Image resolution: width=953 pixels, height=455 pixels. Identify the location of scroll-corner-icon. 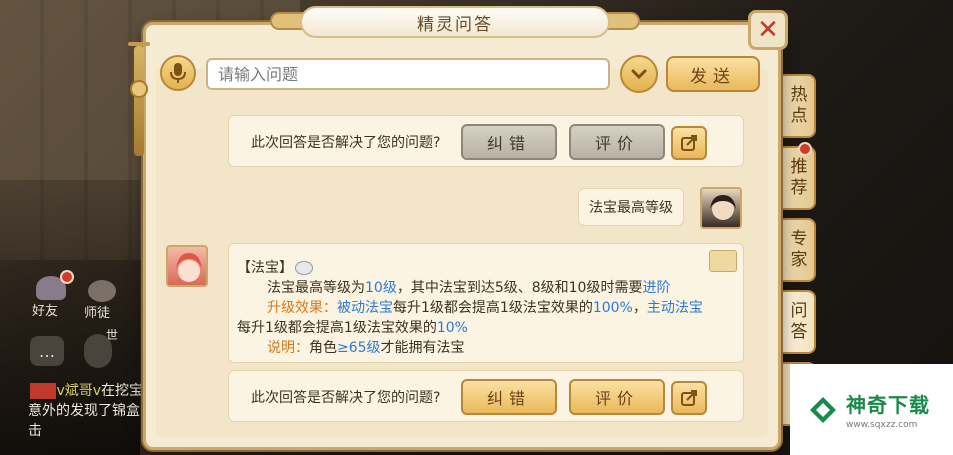
(723, 261).